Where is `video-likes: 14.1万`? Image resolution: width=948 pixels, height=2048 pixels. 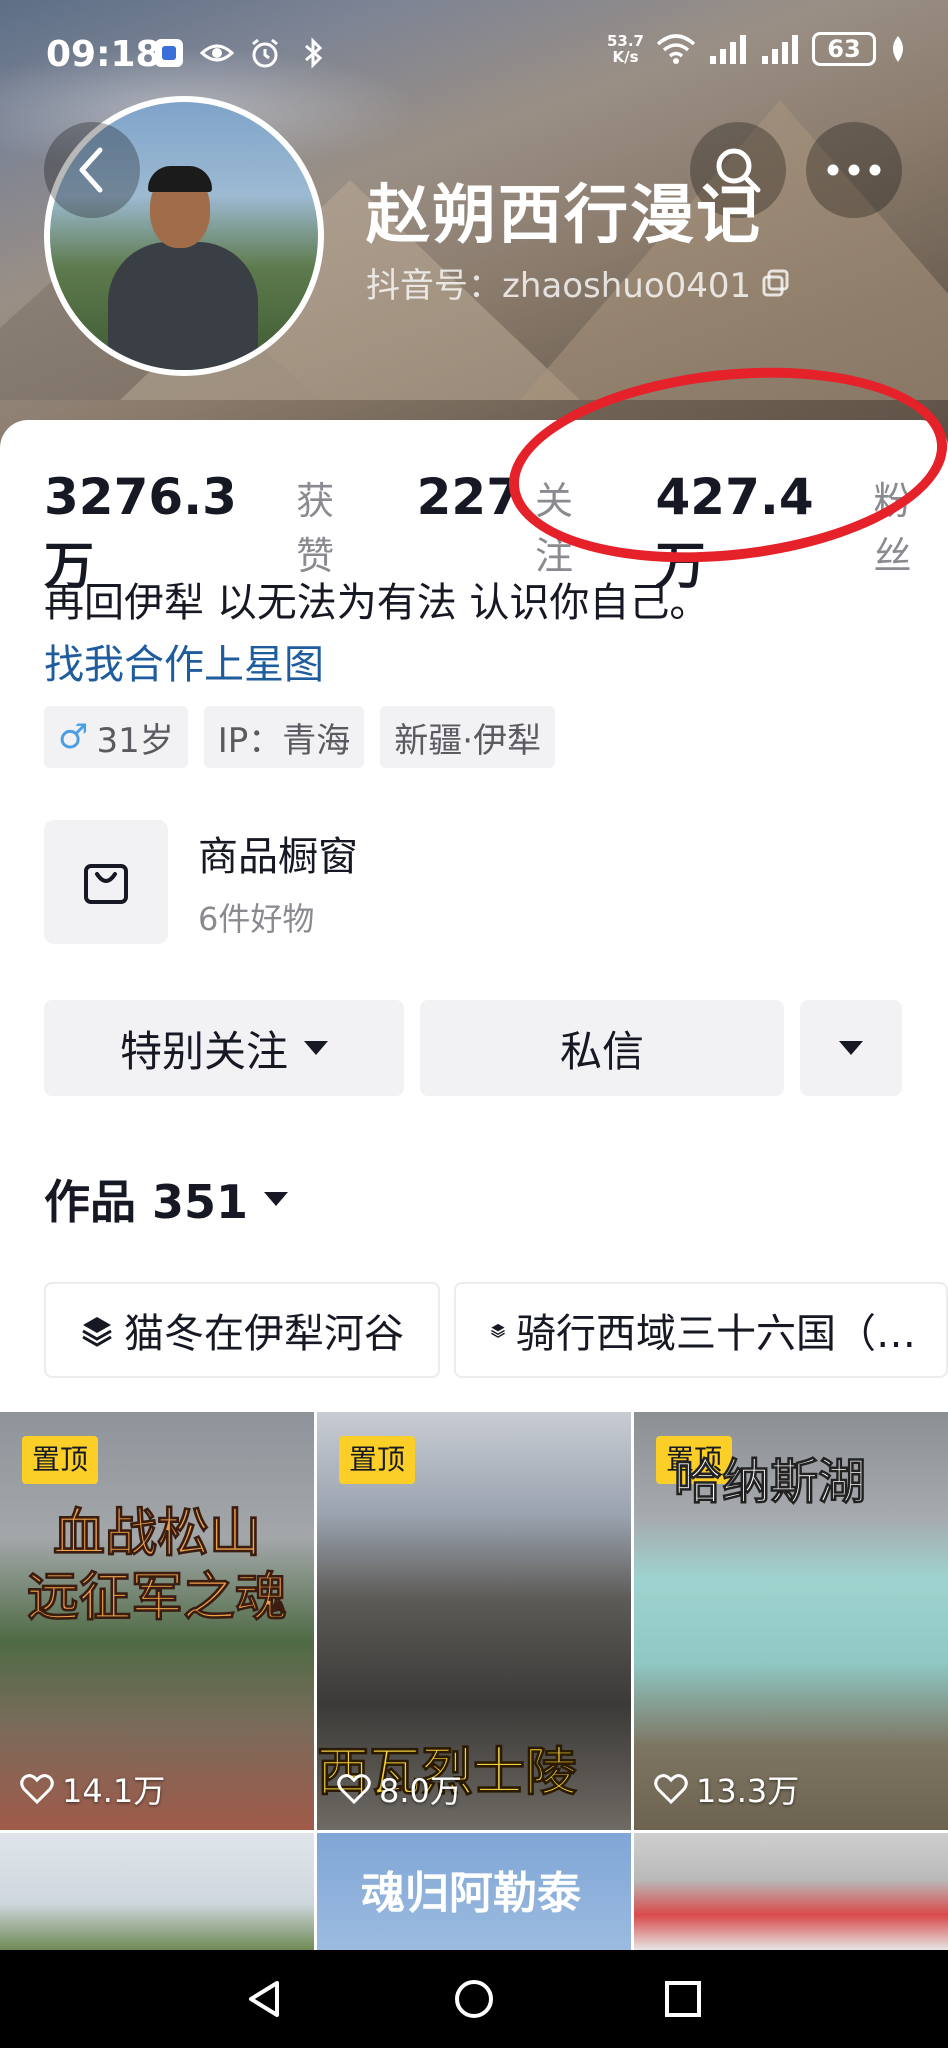
video-likes: 14.1万 is located at coordinates (92, 1789).